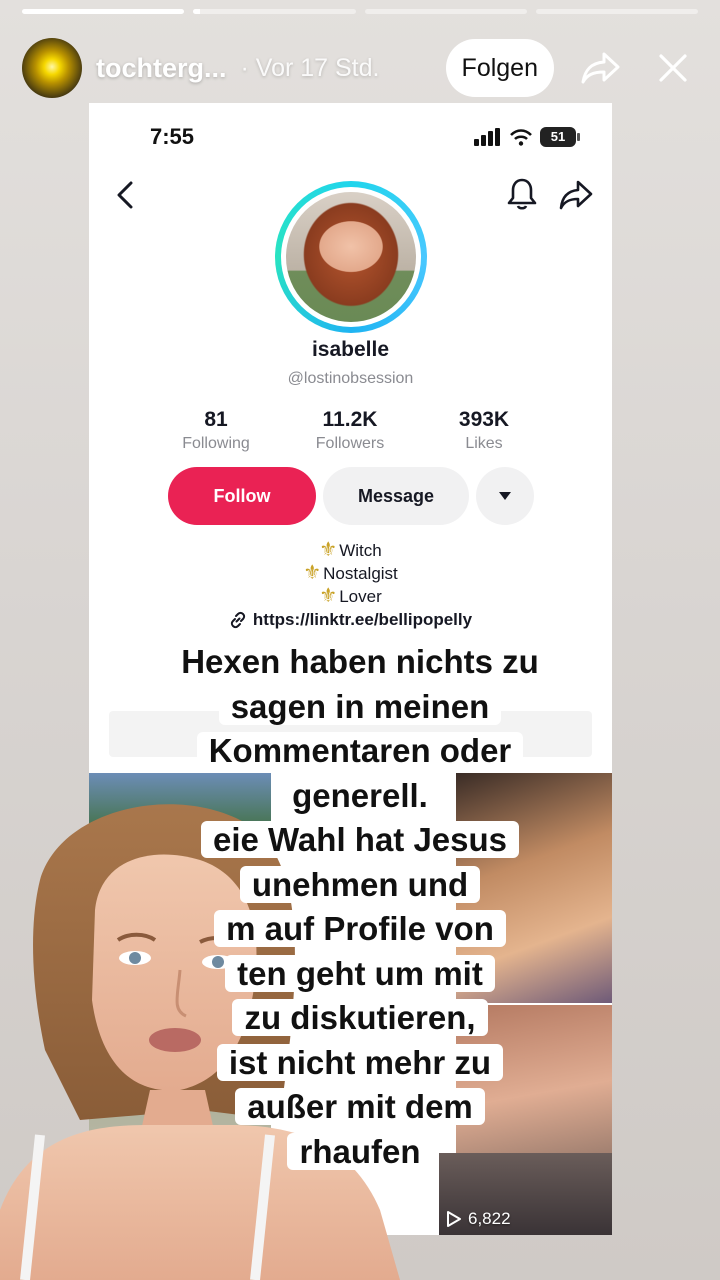 The width and height of the screenshot is (720, 1280). Describe the element at coordinates (560, 137) in the screenshot. I see `battery-icon: 51` at that location.